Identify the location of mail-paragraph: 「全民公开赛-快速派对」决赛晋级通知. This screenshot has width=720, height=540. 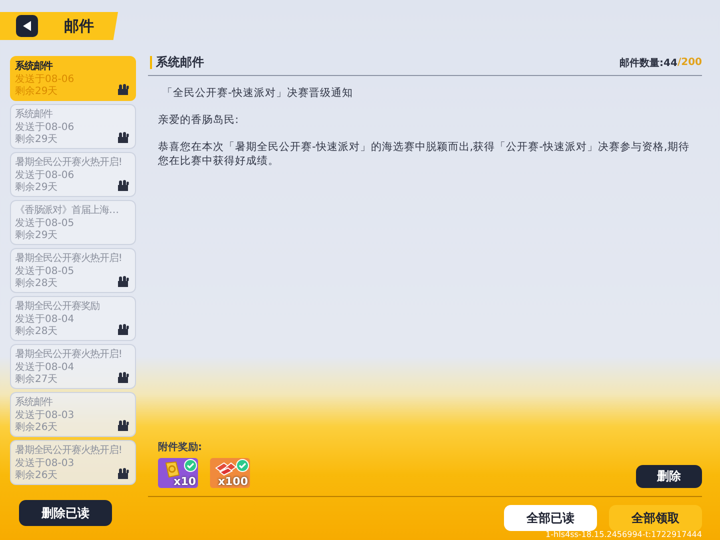
(257, 93).